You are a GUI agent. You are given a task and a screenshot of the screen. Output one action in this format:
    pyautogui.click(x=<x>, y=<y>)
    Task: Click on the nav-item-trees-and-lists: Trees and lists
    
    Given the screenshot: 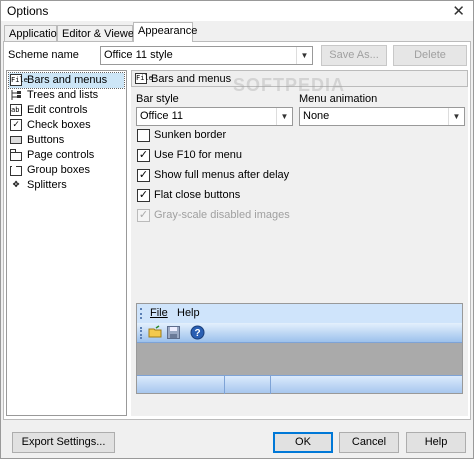 What is the action you would take?
    pyautogui.click(x=66, y=95)
    